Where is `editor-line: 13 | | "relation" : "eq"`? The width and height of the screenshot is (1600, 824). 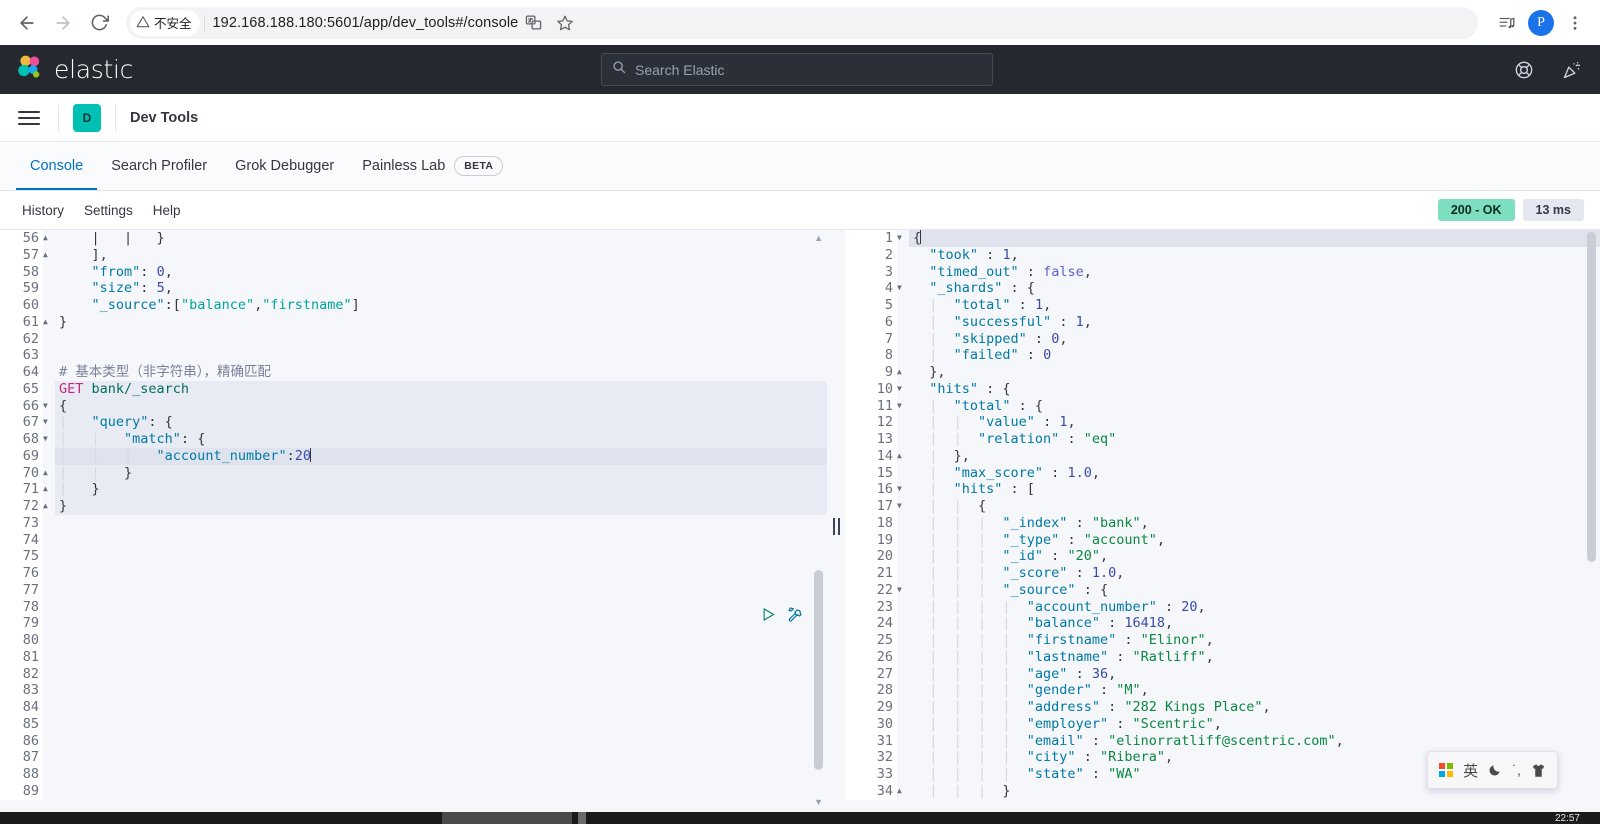 editor-line: 13 | | "relation" : "eq" is located at coordinates (1222, 439).